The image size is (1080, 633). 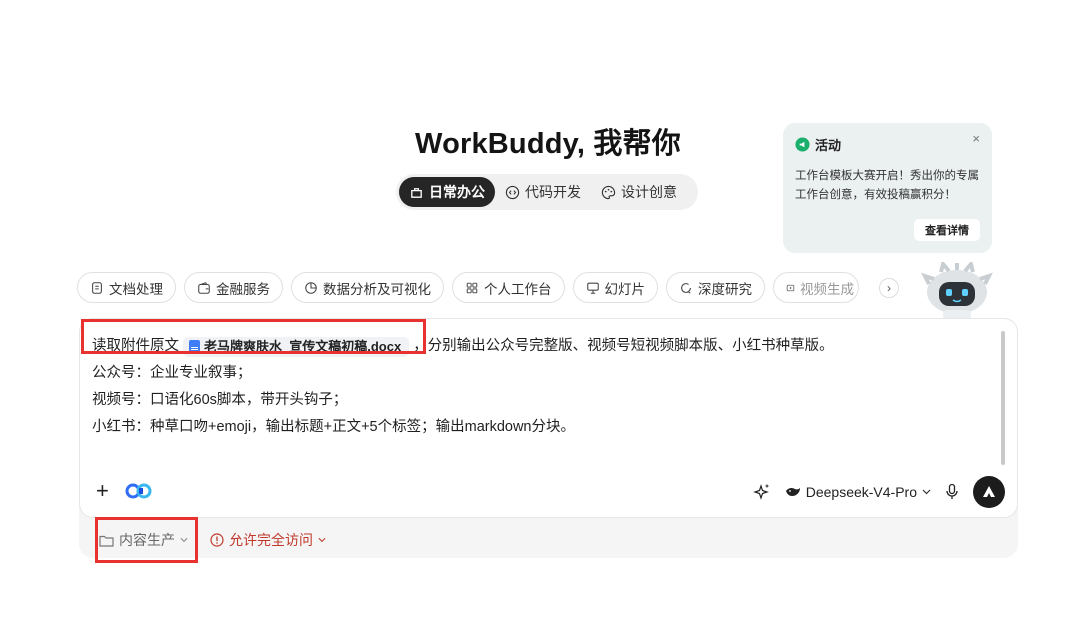 I want to click on close-icon: ×, so click(x=976, y=138).